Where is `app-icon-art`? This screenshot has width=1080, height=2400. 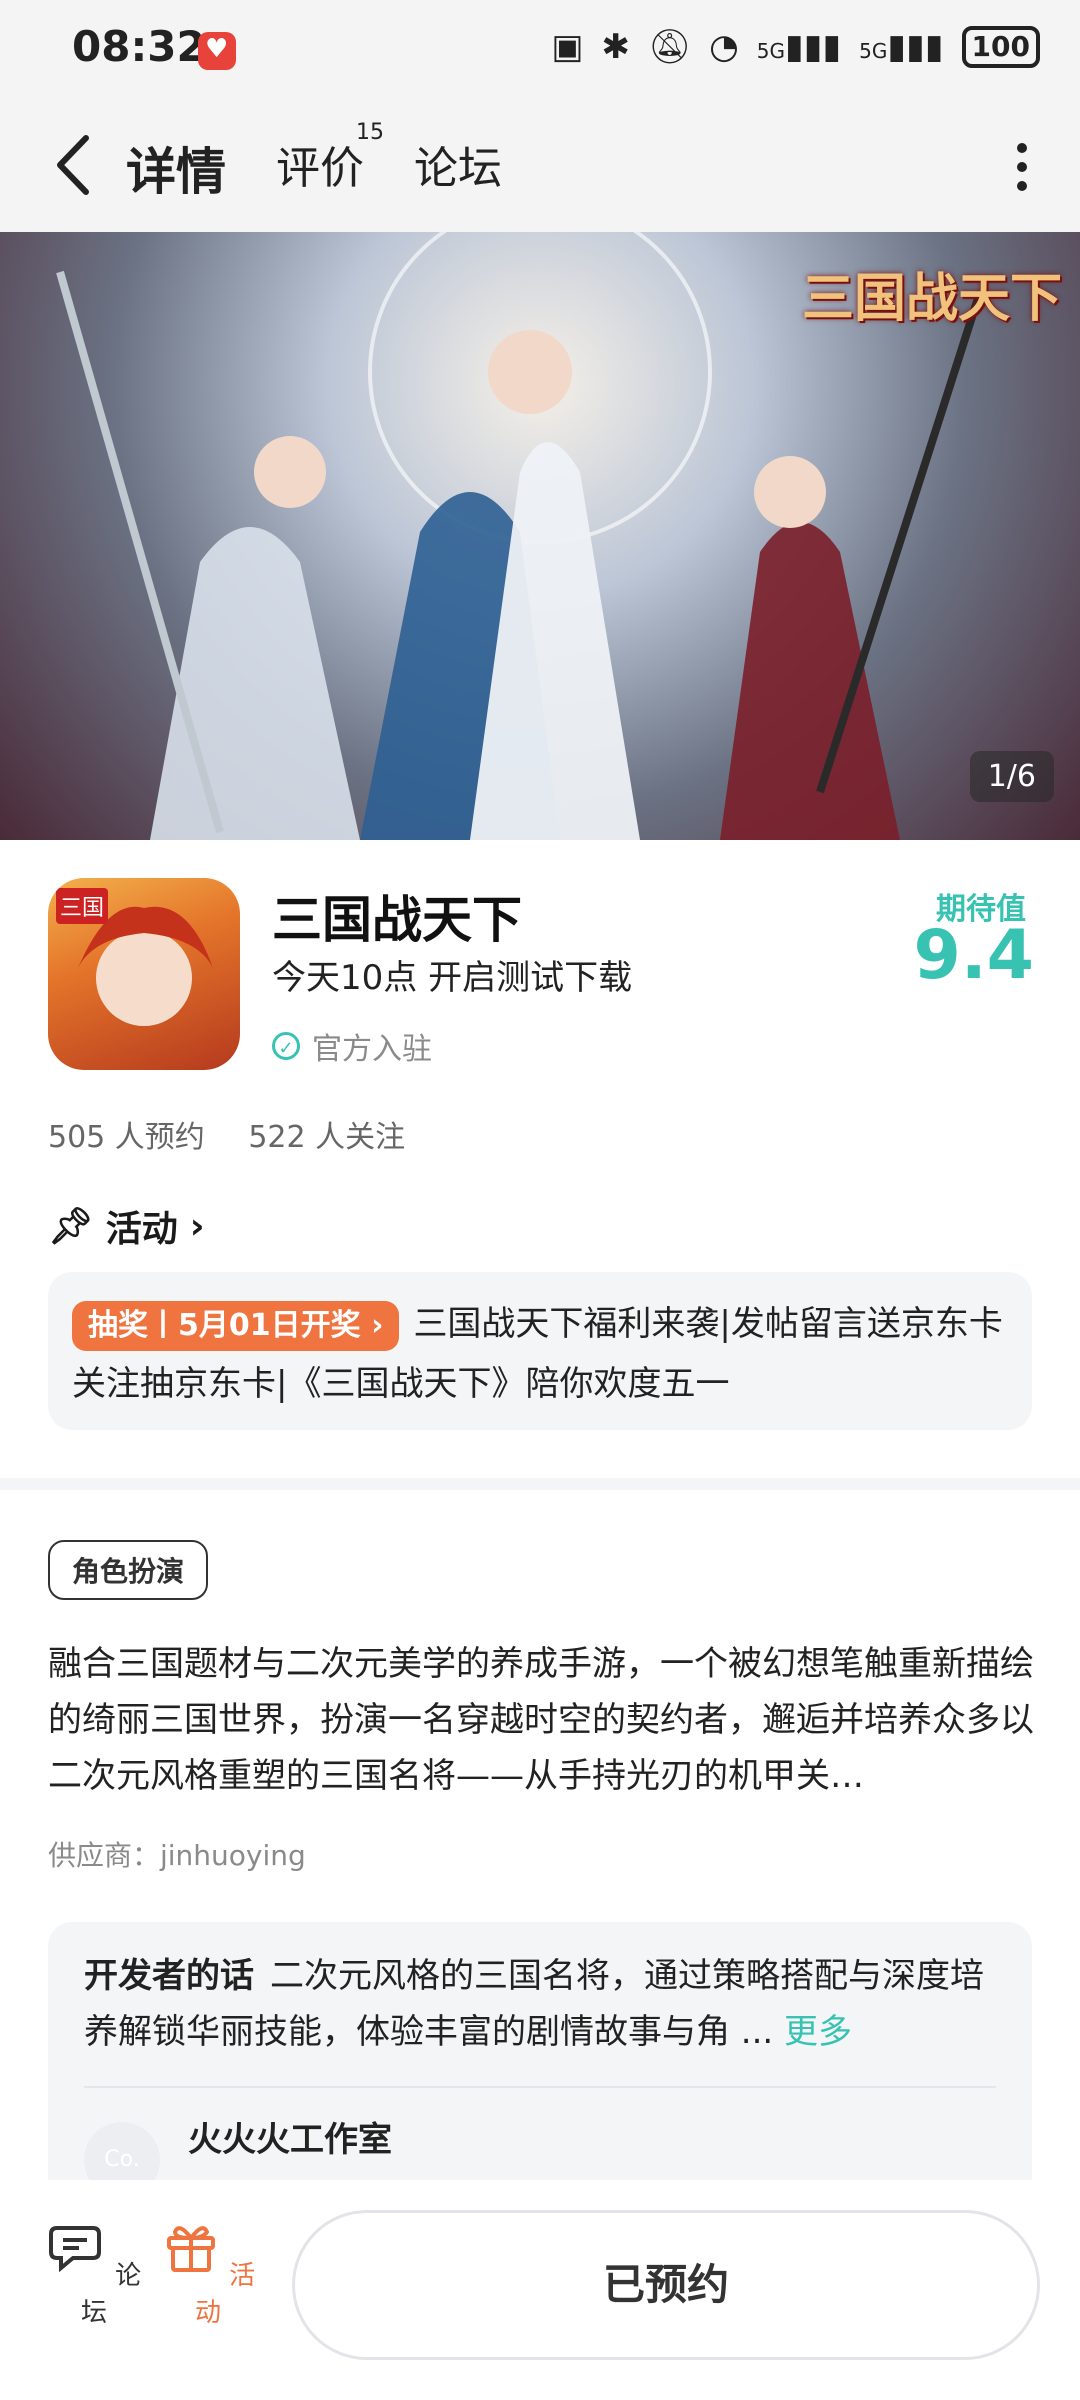
app-icon-art is located at coordinates (145, 966).